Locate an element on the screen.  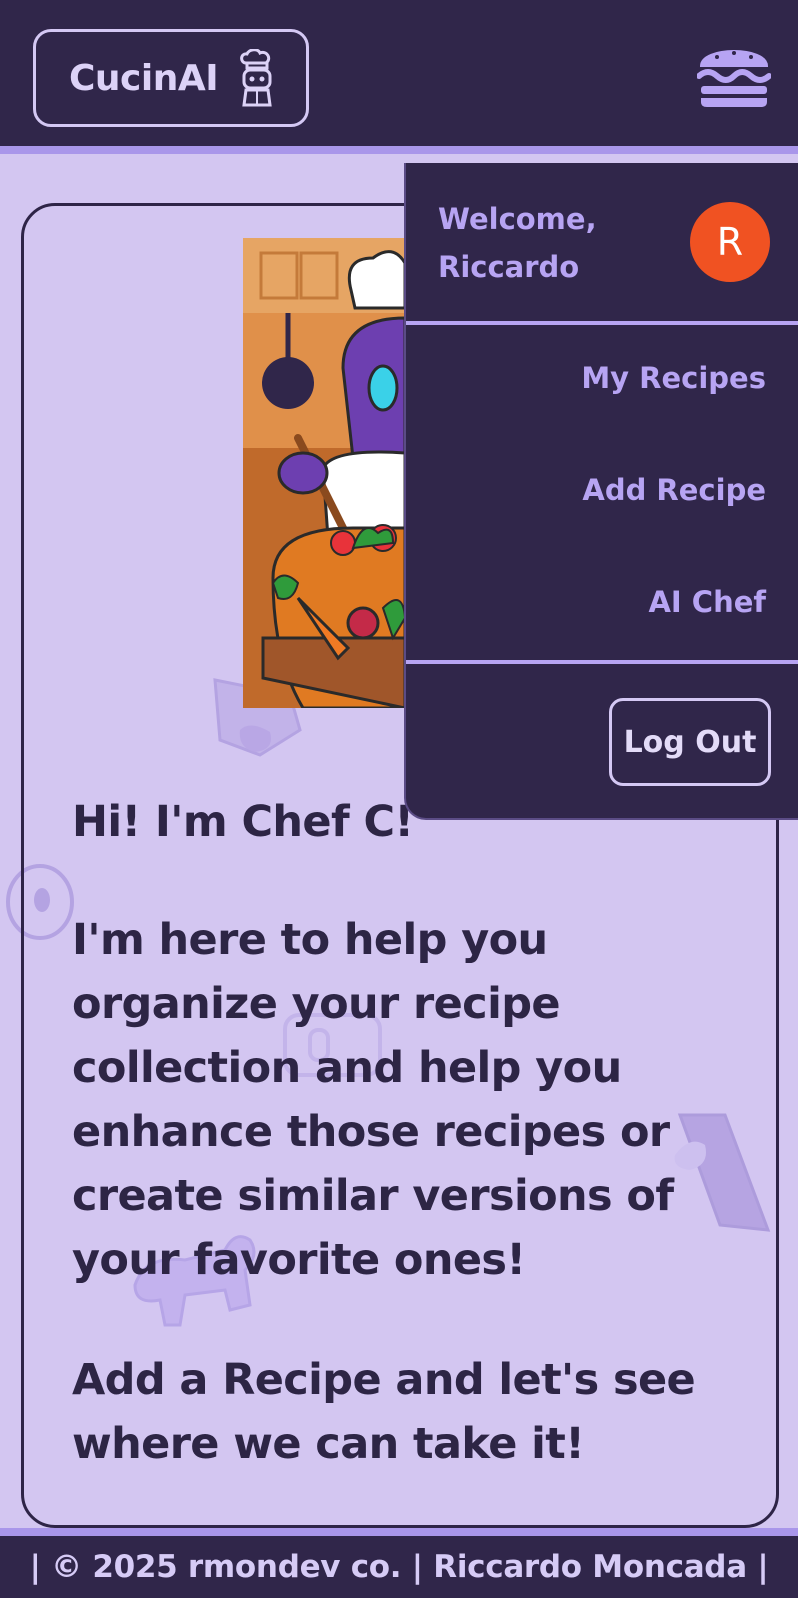
welcome-message: Welcome, Riccardo is located at coordinates (517, 243).